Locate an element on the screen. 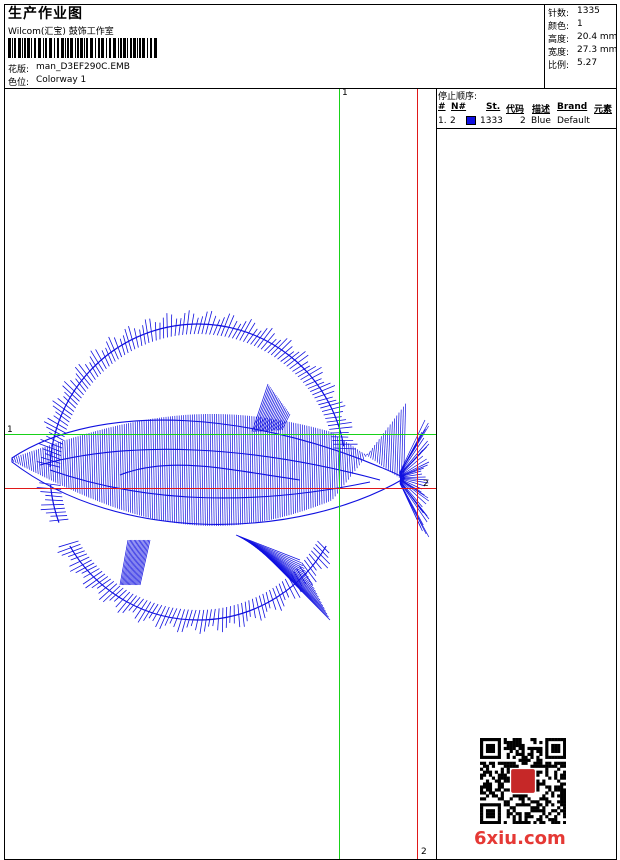  guide-green-horizontal is located at coordinates (220, 434).